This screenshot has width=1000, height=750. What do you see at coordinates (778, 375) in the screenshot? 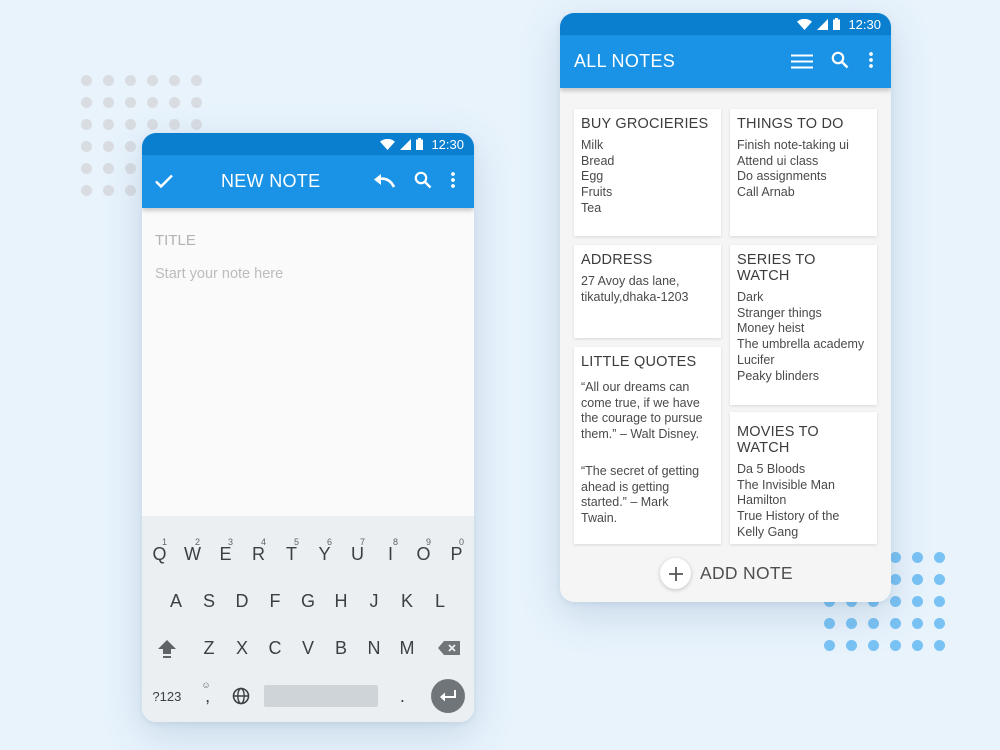
I see `note-line: Peaky blinders` at bounding box center [778, 375].